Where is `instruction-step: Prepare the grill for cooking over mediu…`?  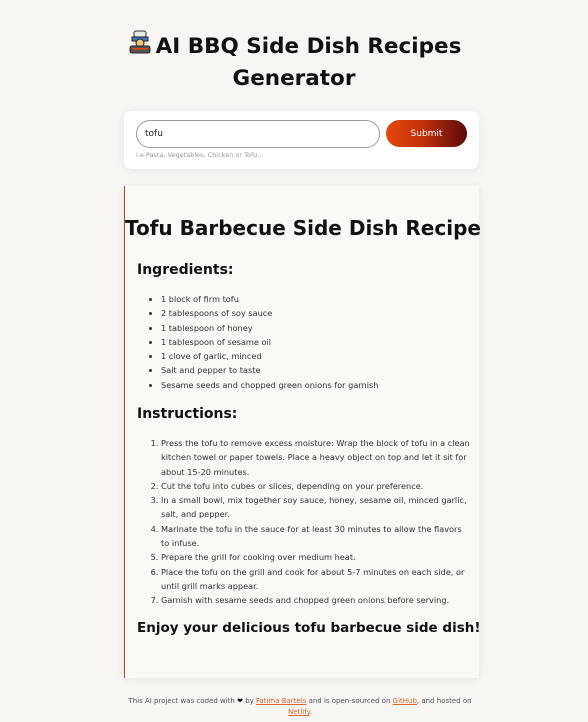 instruction-step: Prepare the grill for cooking over mediu… is located at coordinates (316, 557).